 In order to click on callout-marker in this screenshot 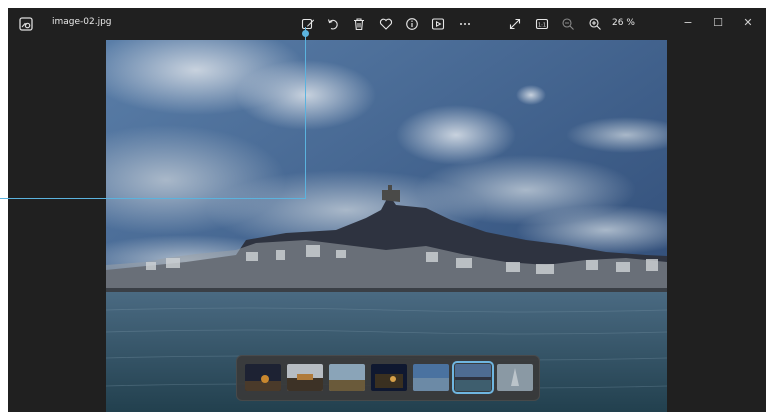, I will do `click(305, 33)`.